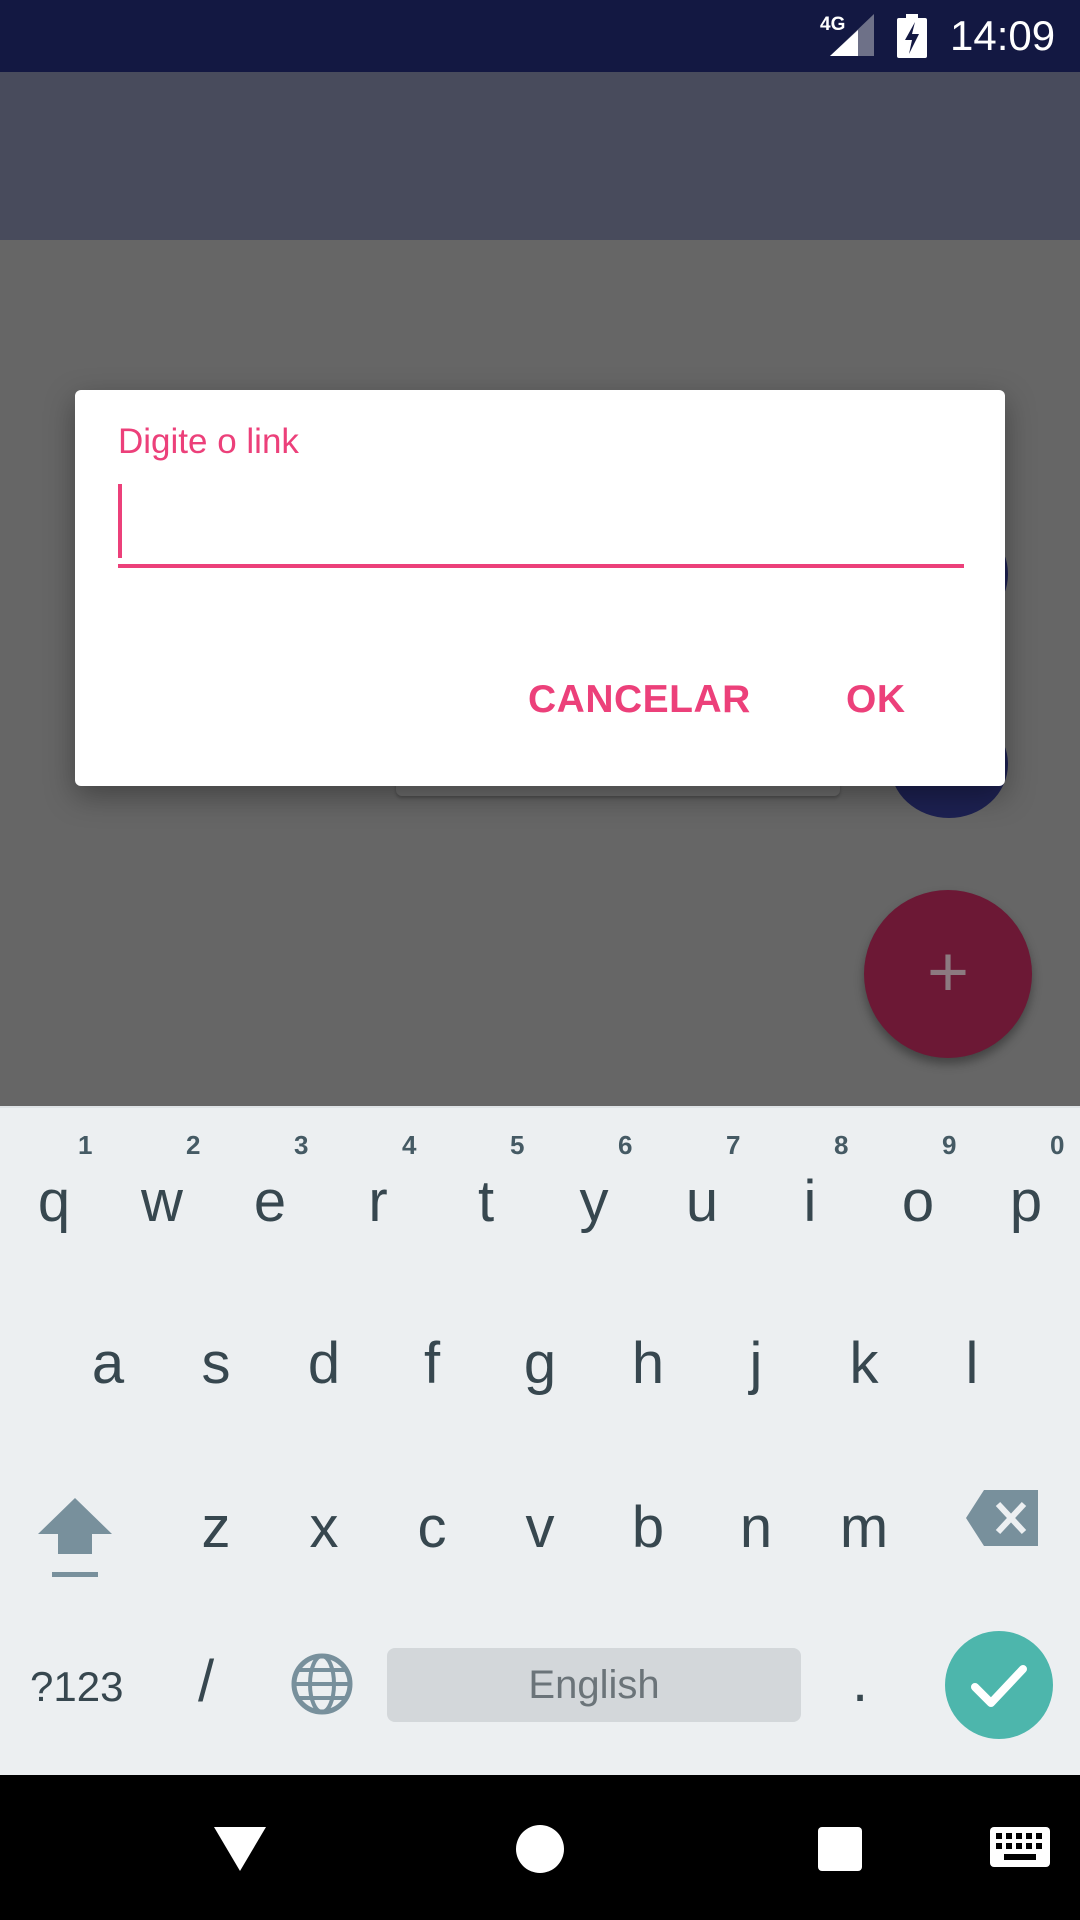 Image resolution: width=1080 pixels, height=1920 pixels. I want to click on key-w: w, so click(162, 1201).